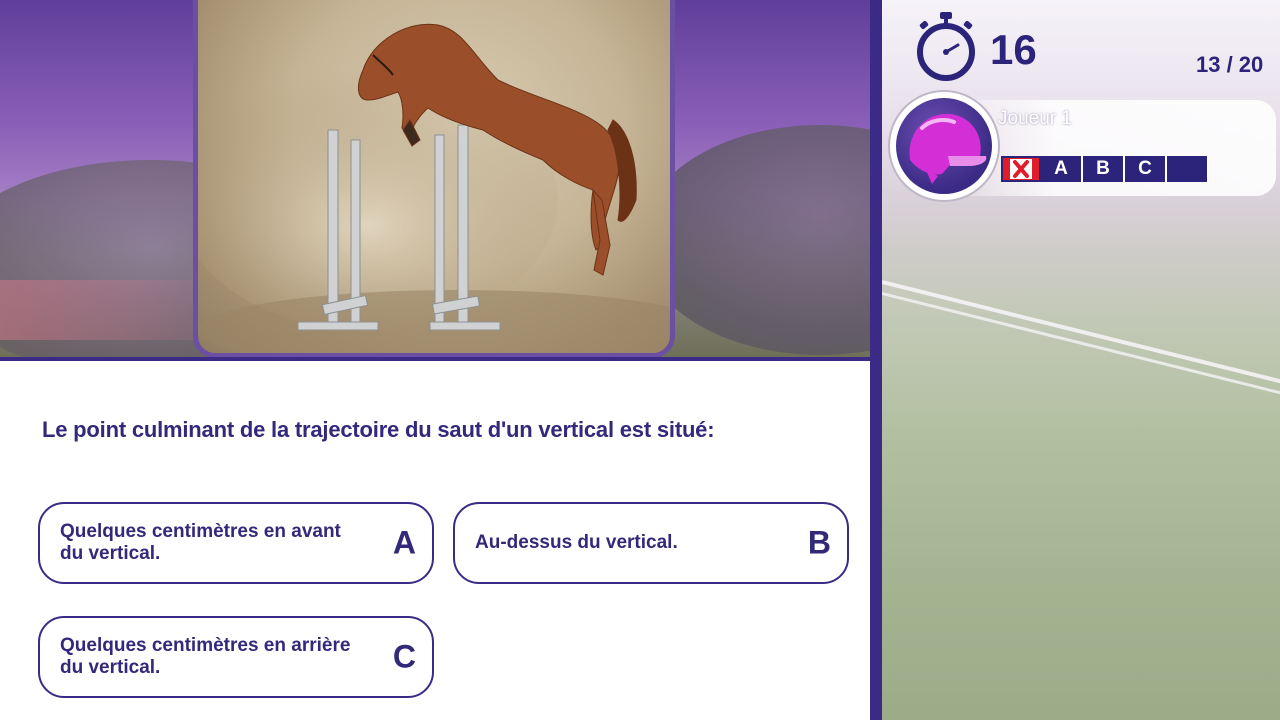 The height and width of the screenshot is (720, 1280). I want to click on avatar-background, so click(944, 146).